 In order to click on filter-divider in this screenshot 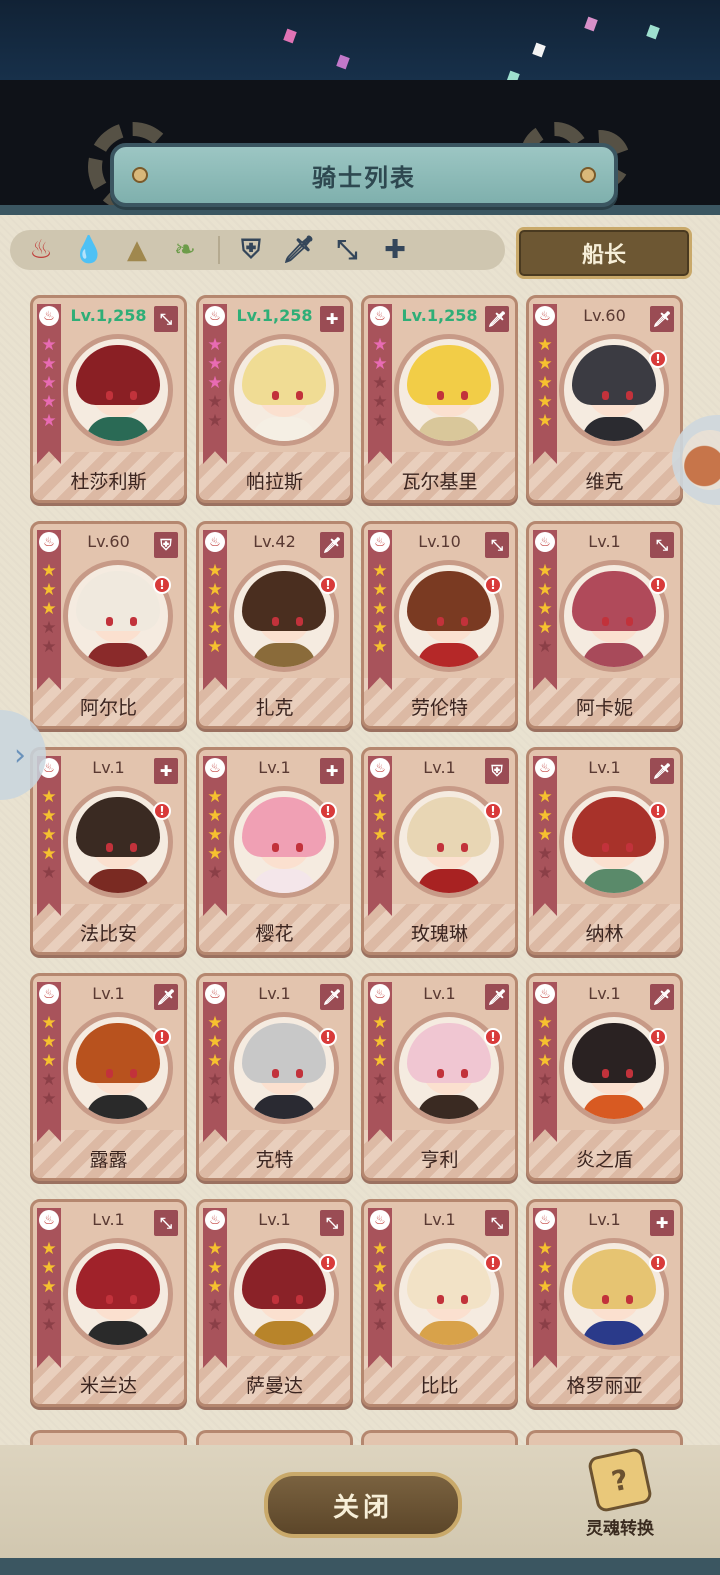, I will do `click(219, 250)`.